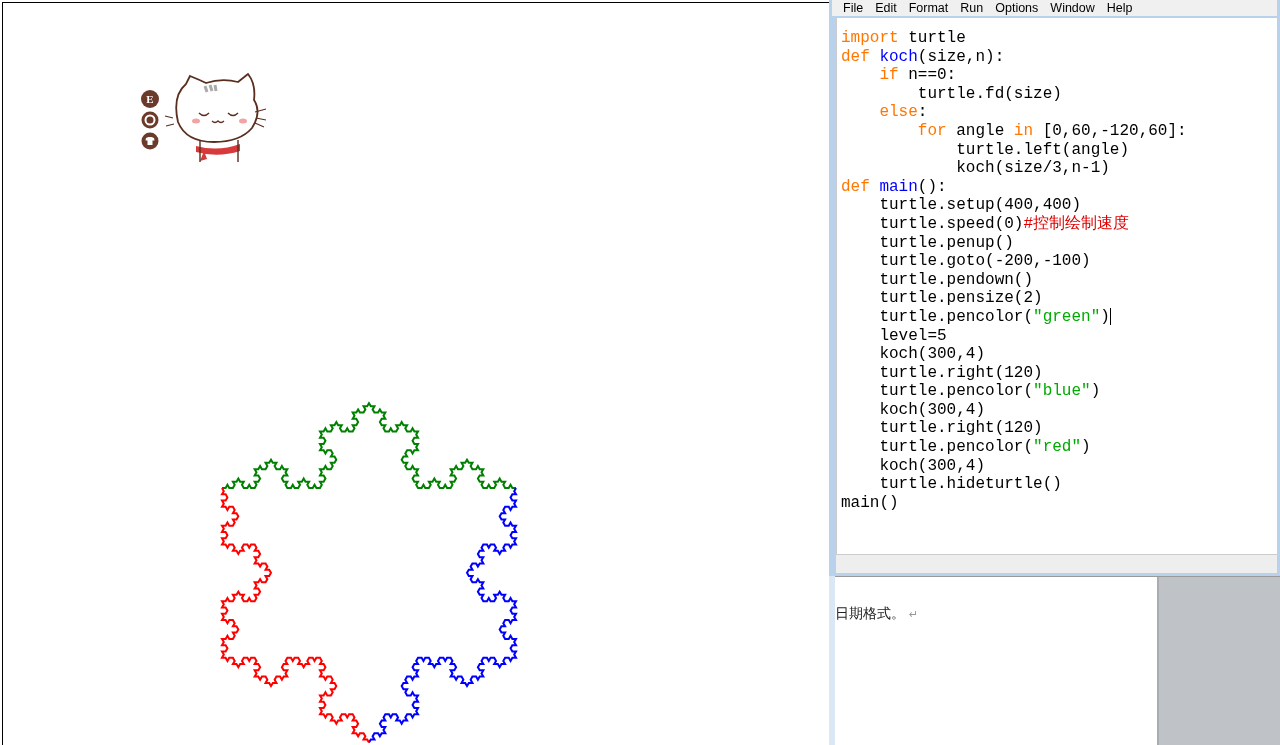 This screenshot has height=745, width=1280. What do you see at coordinates (961, 298) in the screenshot?
I see `code-line: turtle.pensize(2)` at bounding box center [961, 298].